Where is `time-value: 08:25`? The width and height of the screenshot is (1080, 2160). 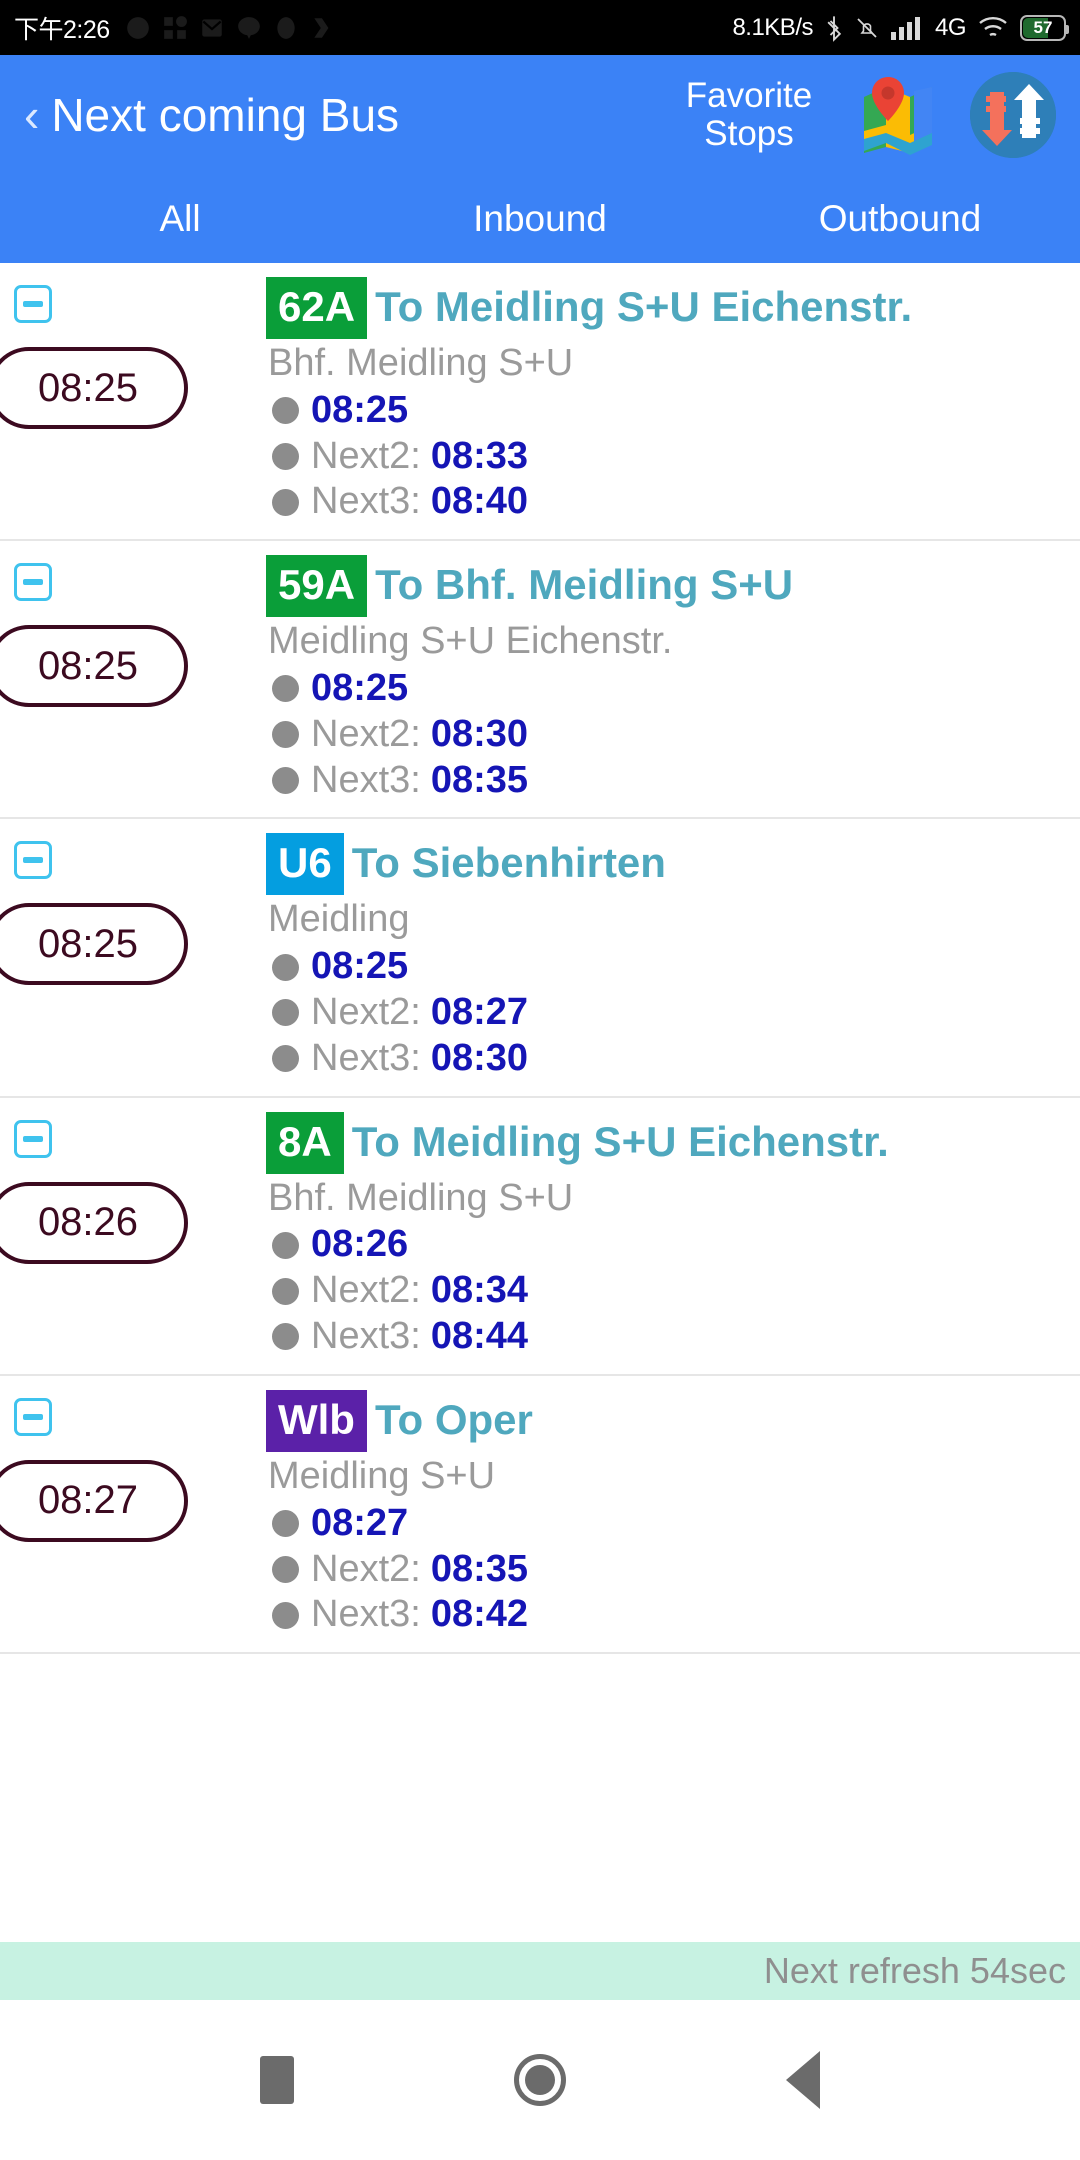 time-value: 08:25 is located at coordinates (360, 966).